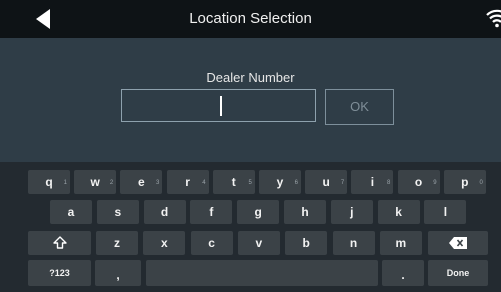  What do you see at coordinates (218, 105) in the screenshot?
I see `dealer-number-input` at bounding box center [218, 105].